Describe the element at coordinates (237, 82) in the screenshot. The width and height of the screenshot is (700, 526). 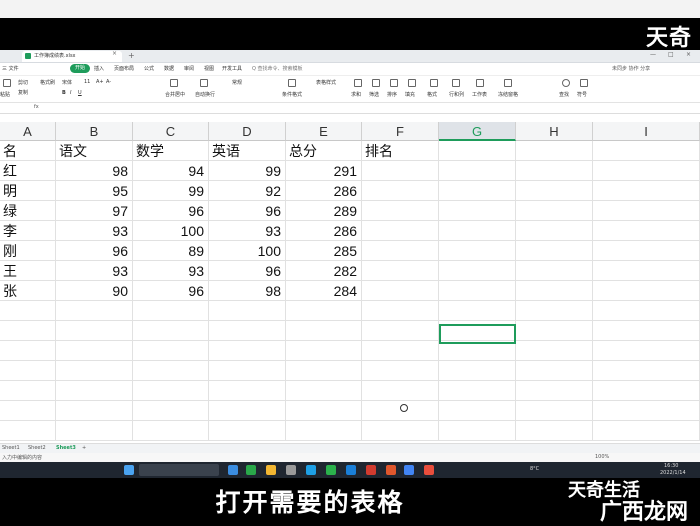
I see `number-format-select: 常规` at that location.